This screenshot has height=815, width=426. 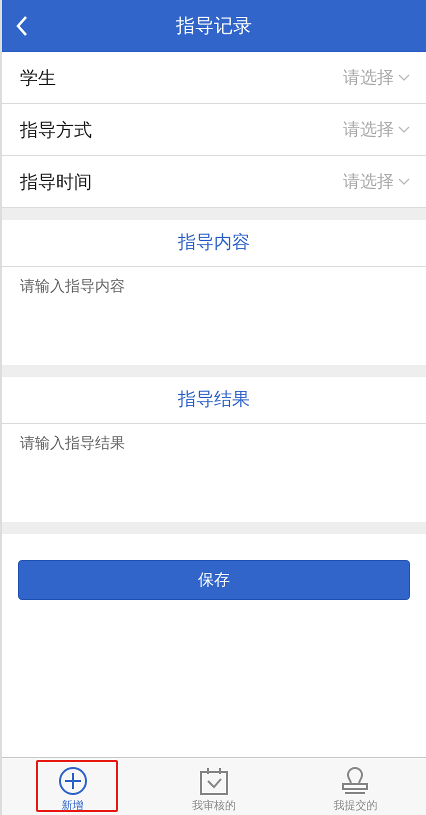 I want to click on tab: 新增, so click(x=73, y=786).